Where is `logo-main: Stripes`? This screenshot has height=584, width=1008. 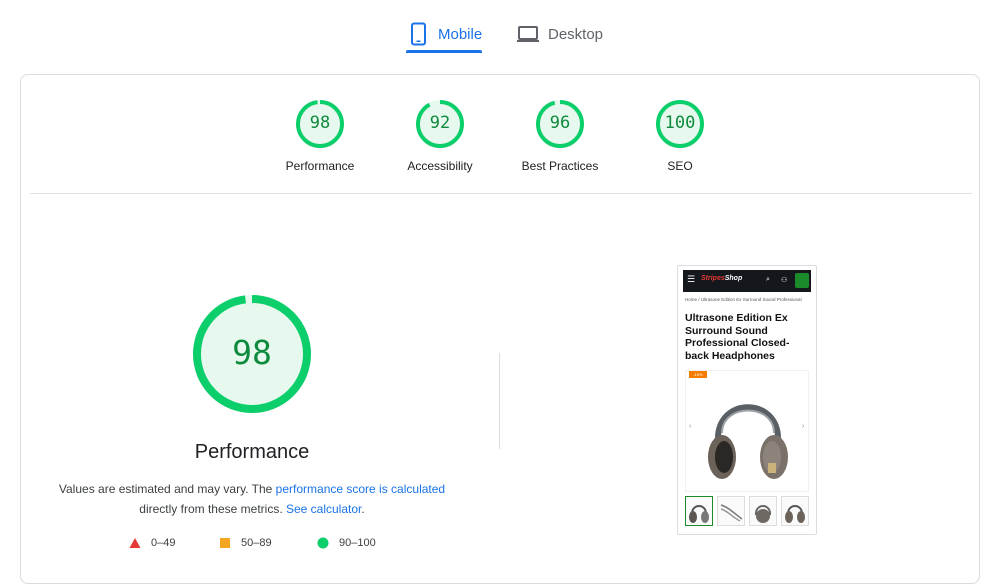
logo-main: Stripes is located at coordinates (713, 278).